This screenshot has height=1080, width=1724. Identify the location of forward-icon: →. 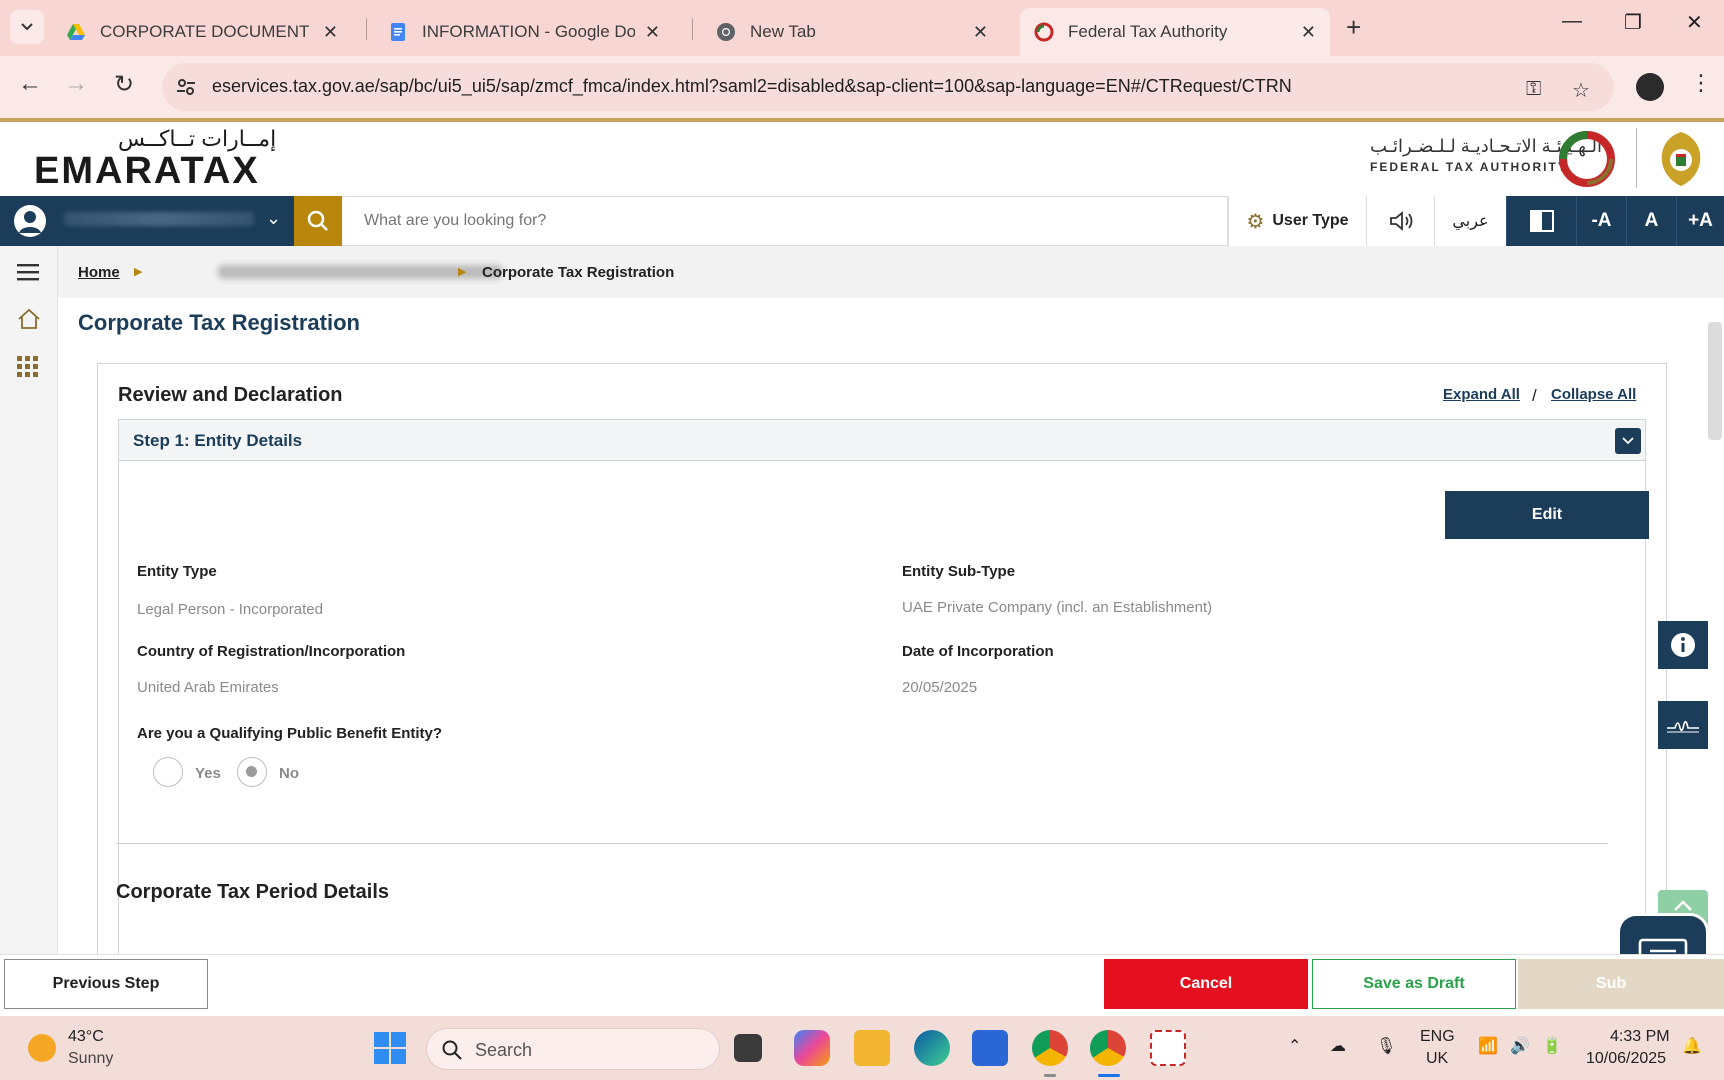
(76, 84).